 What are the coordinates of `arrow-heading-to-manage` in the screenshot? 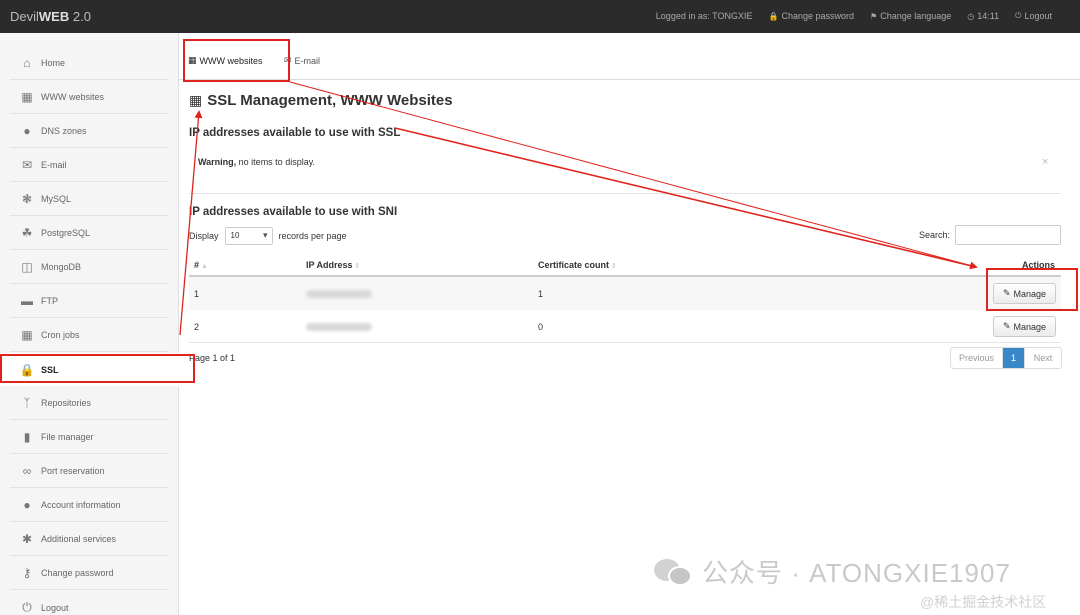 It's located at (685, 197).